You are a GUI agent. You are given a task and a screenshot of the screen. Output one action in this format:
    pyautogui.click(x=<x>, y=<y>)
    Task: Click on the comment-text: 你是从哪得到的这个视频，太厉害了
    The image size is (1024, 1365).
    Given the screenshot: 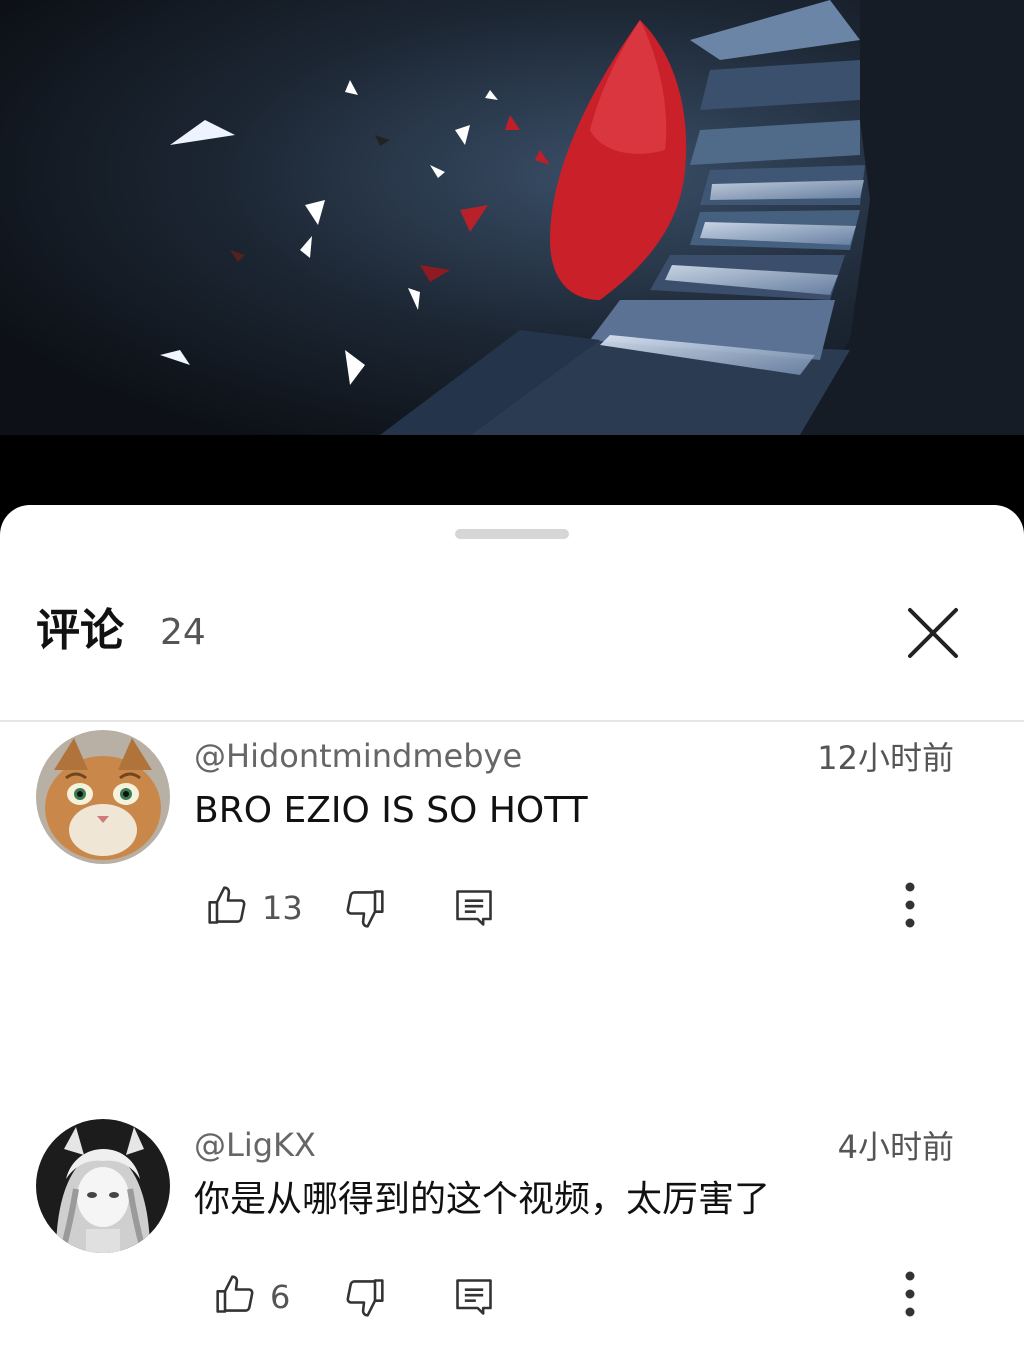 What is the action you would take?
    pyautogui.click(x=482, y=1199)
    